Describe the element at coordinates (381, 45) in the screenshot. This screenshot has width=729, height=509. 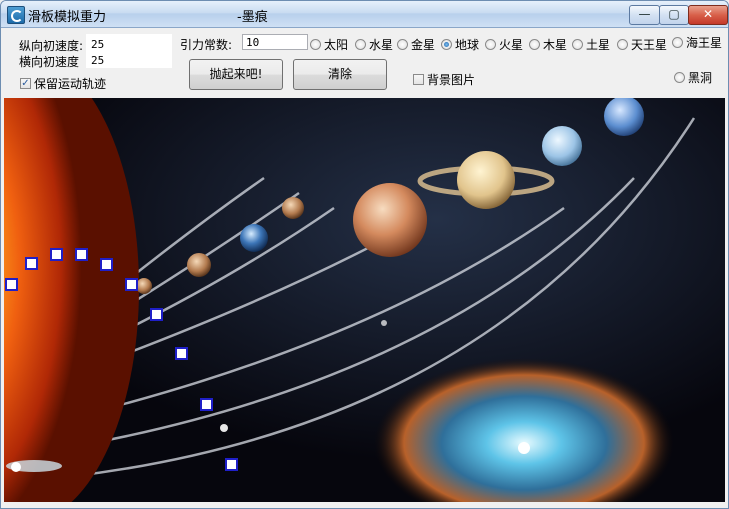
I see `radio-mercury-label: 水星` at that location.